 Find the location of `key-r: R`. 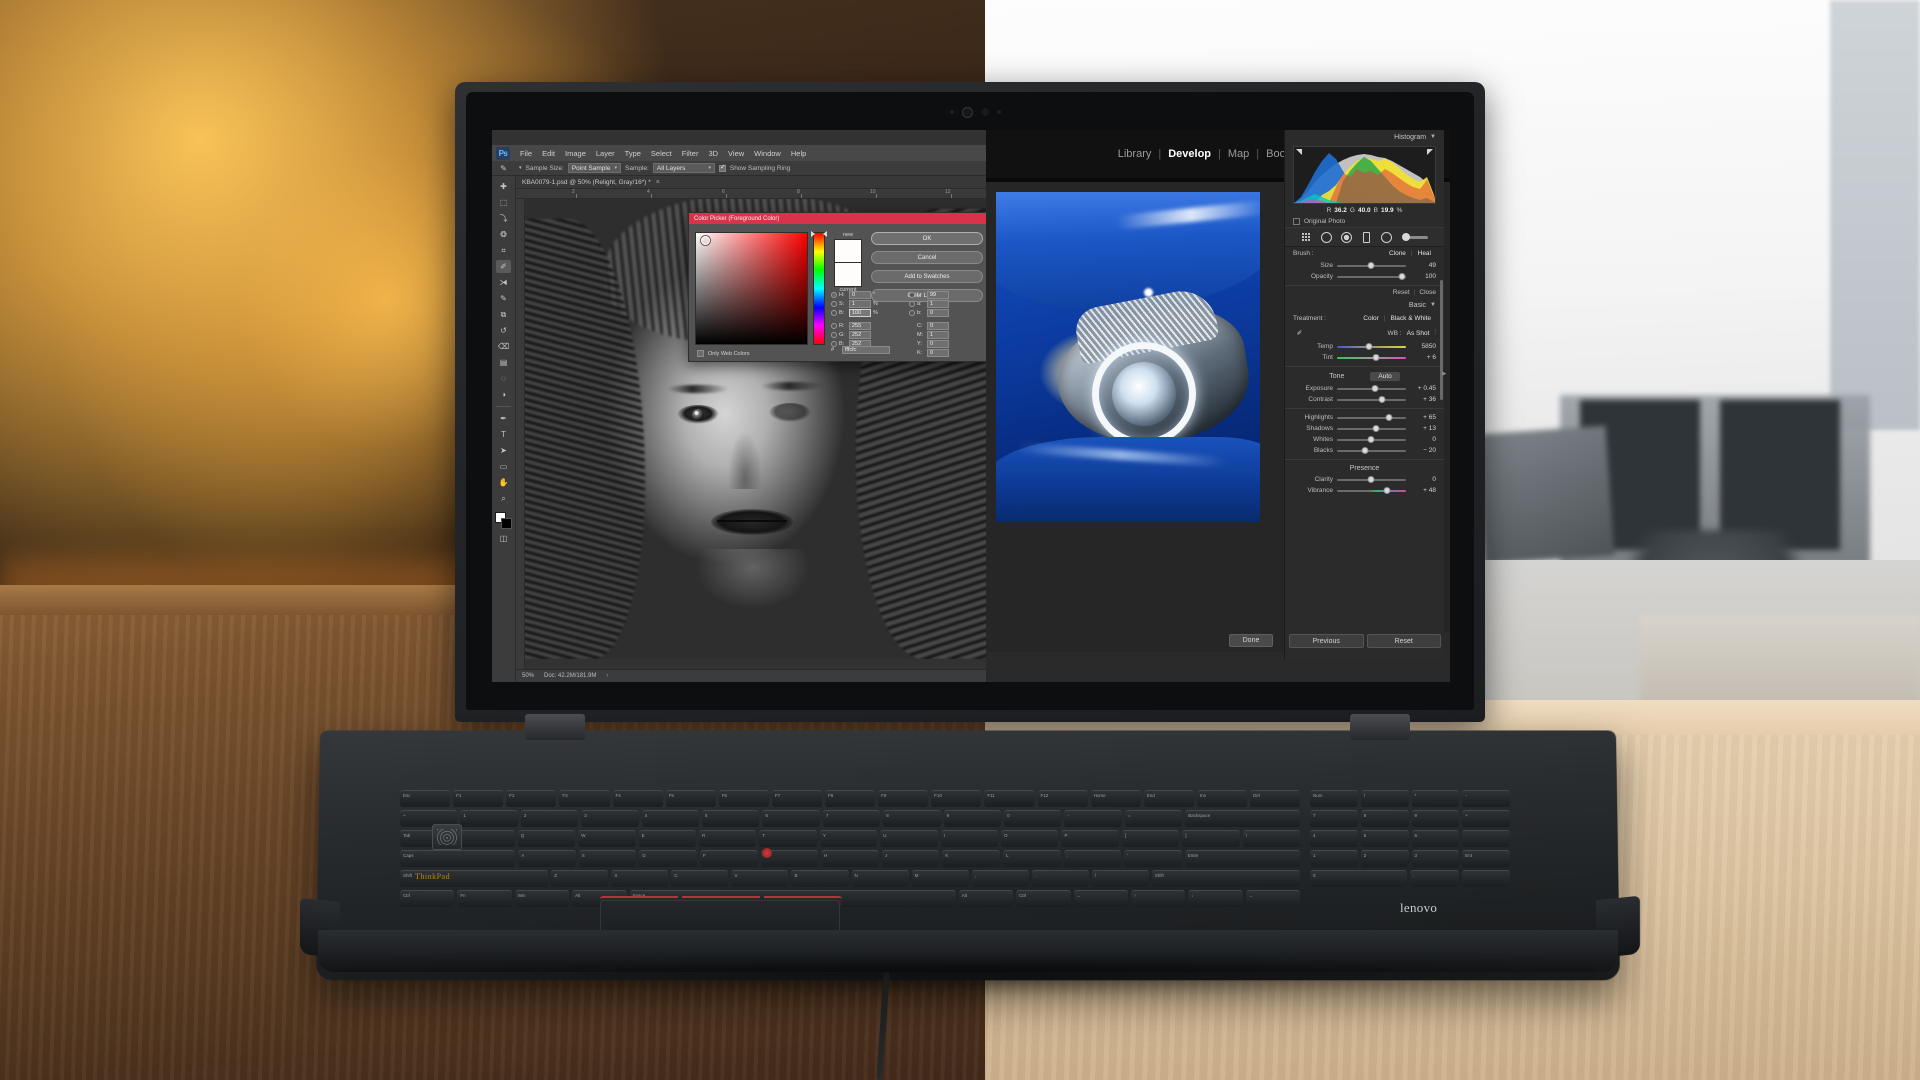

key-r: R is located at coordinates (728, 838).